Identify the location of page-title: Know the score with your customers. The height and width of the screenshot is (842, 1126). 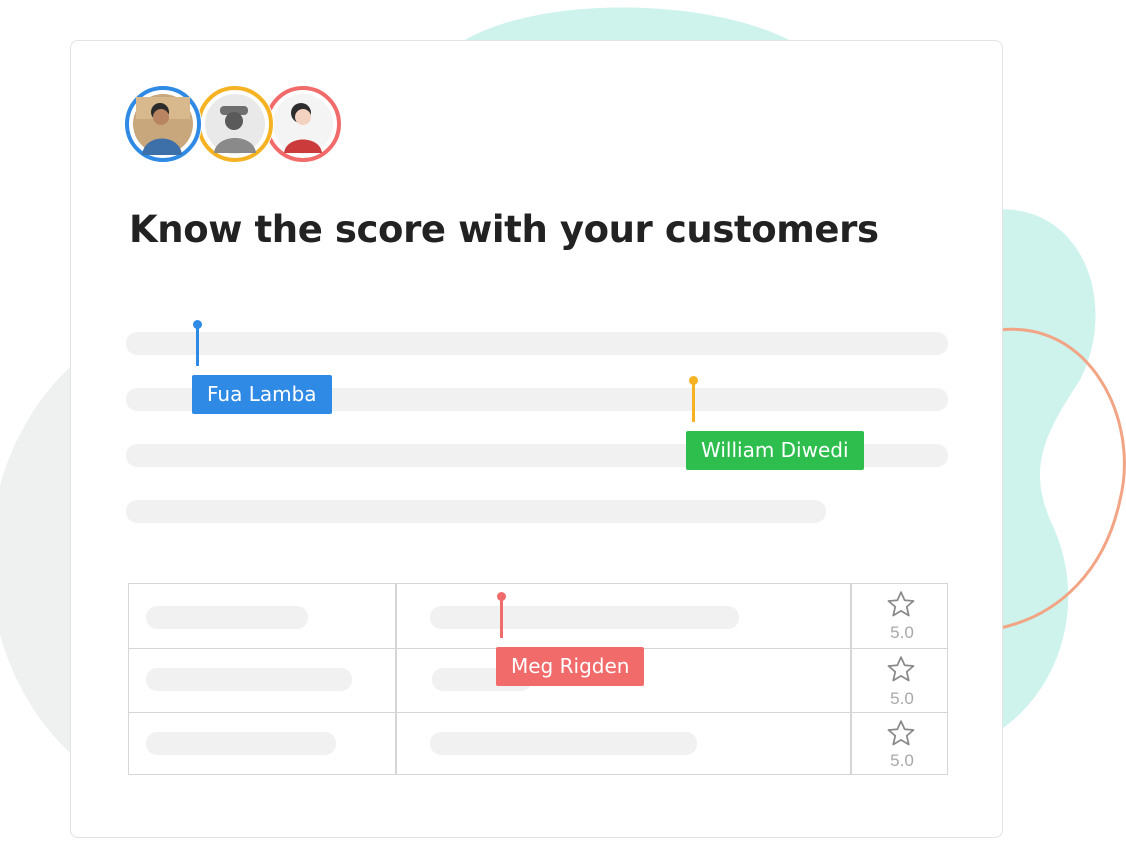
(504, 229).